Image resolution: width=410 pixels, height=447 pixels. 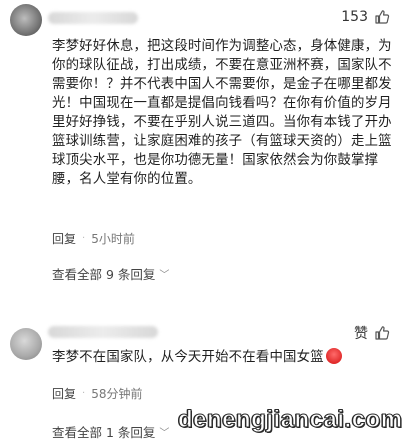 I want to click on like-label: 赞, so click(x=361, y=334).